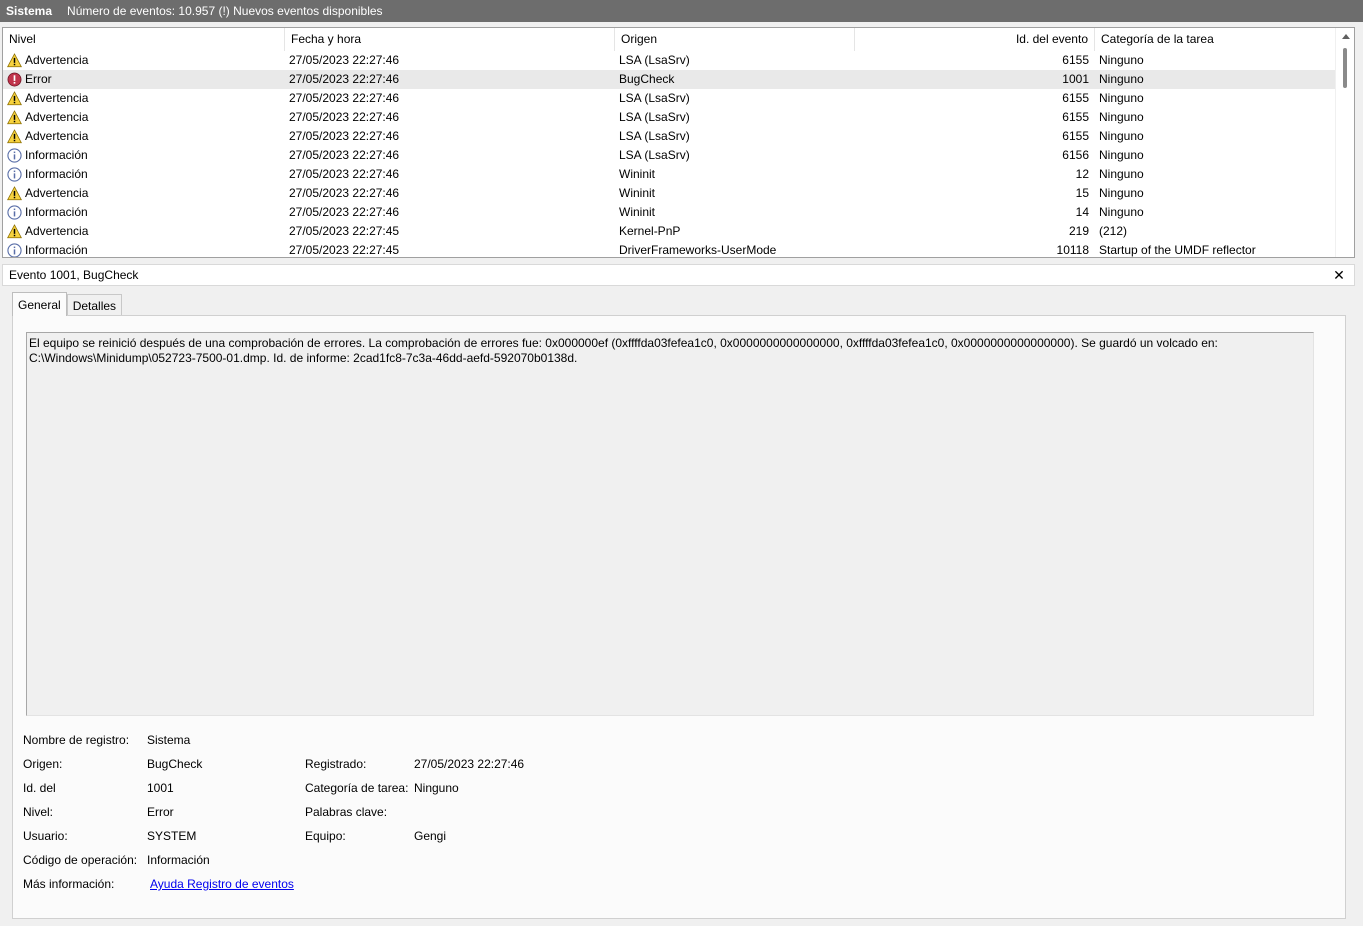  Describe the element at coordinates (74, 275) in the screenshot. I see `event-detail-title: Evento 1001, BugCheck` at that location.